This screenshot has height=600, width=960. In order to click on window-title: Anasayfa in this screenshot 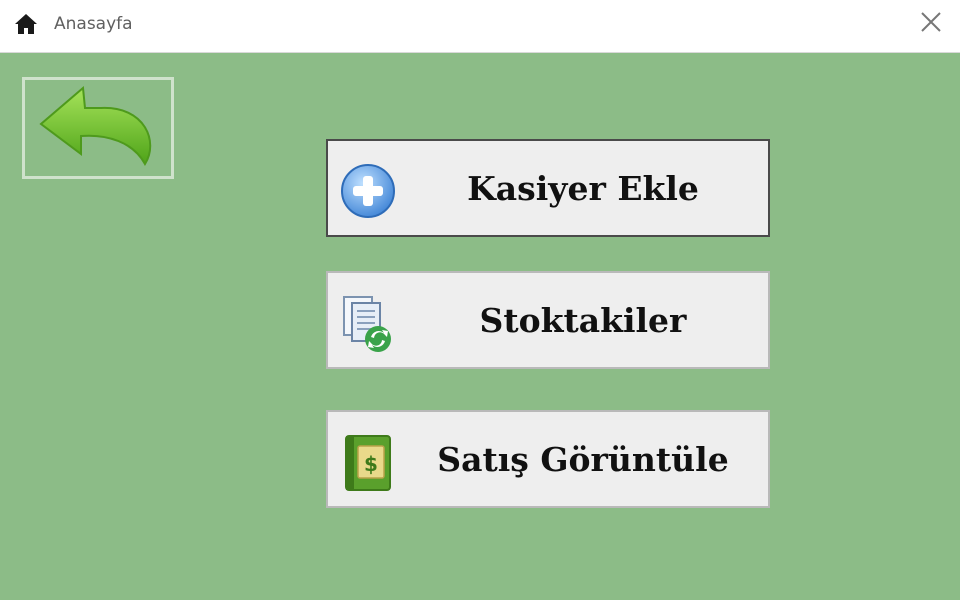, I will do `click(93, 24)`.